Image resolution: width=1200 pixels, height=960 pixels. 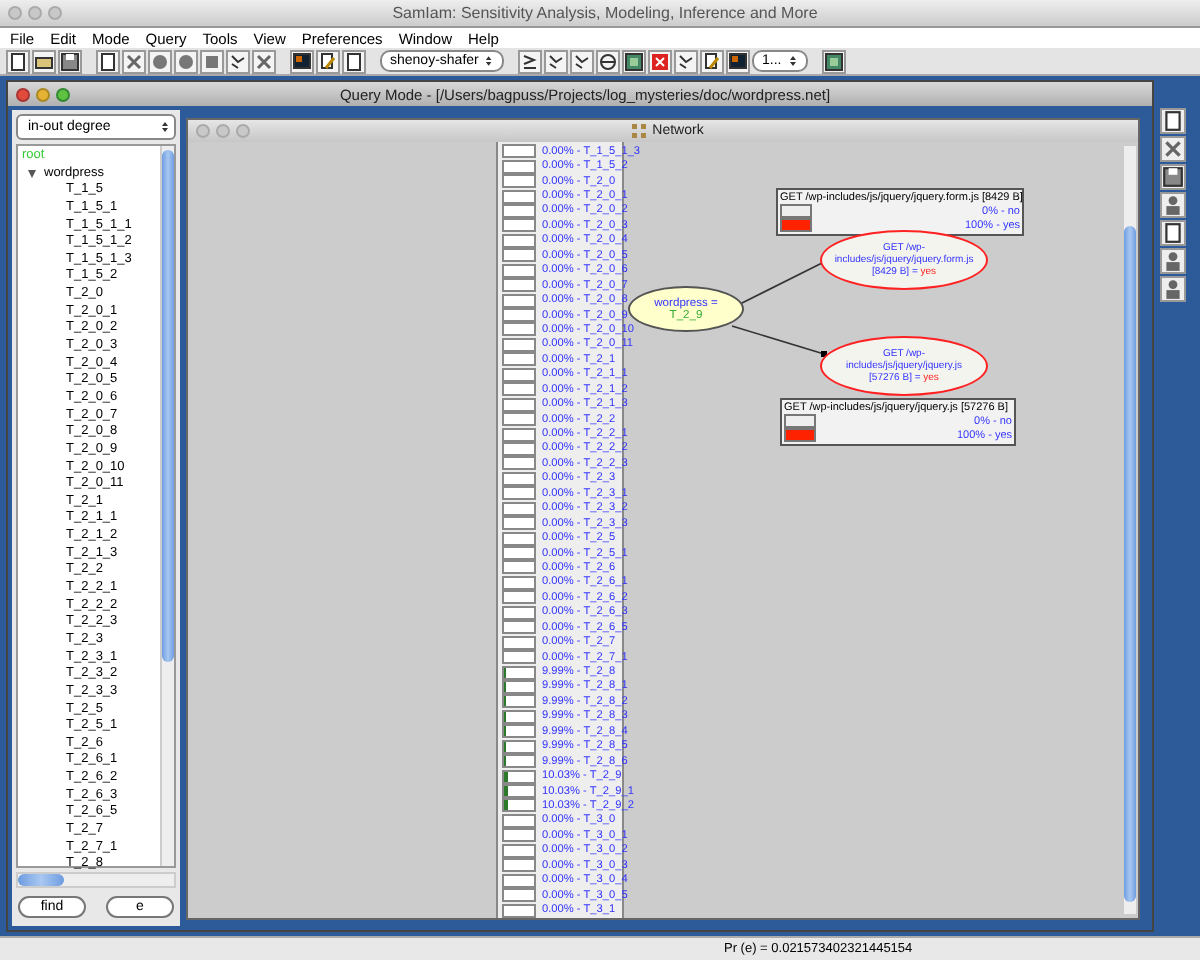 I want to click on window-title: SamIam: Sensitivity Analysis, Modeling, Inference and More, so click(x=605, y=13).